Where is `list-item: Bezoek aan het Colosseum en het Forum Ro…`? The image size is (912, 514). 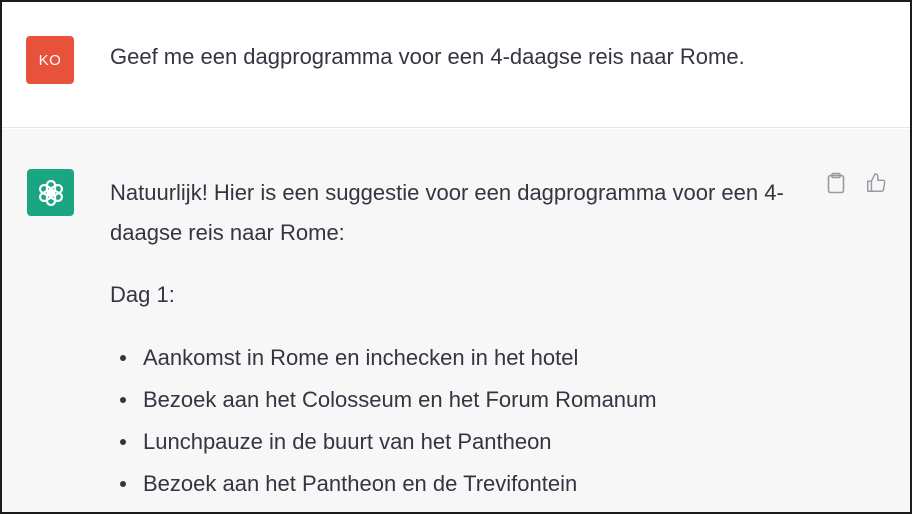
list-item: Bezoek aan het Colosseum en het Forum Ro… is located at coordinates (450, 400).